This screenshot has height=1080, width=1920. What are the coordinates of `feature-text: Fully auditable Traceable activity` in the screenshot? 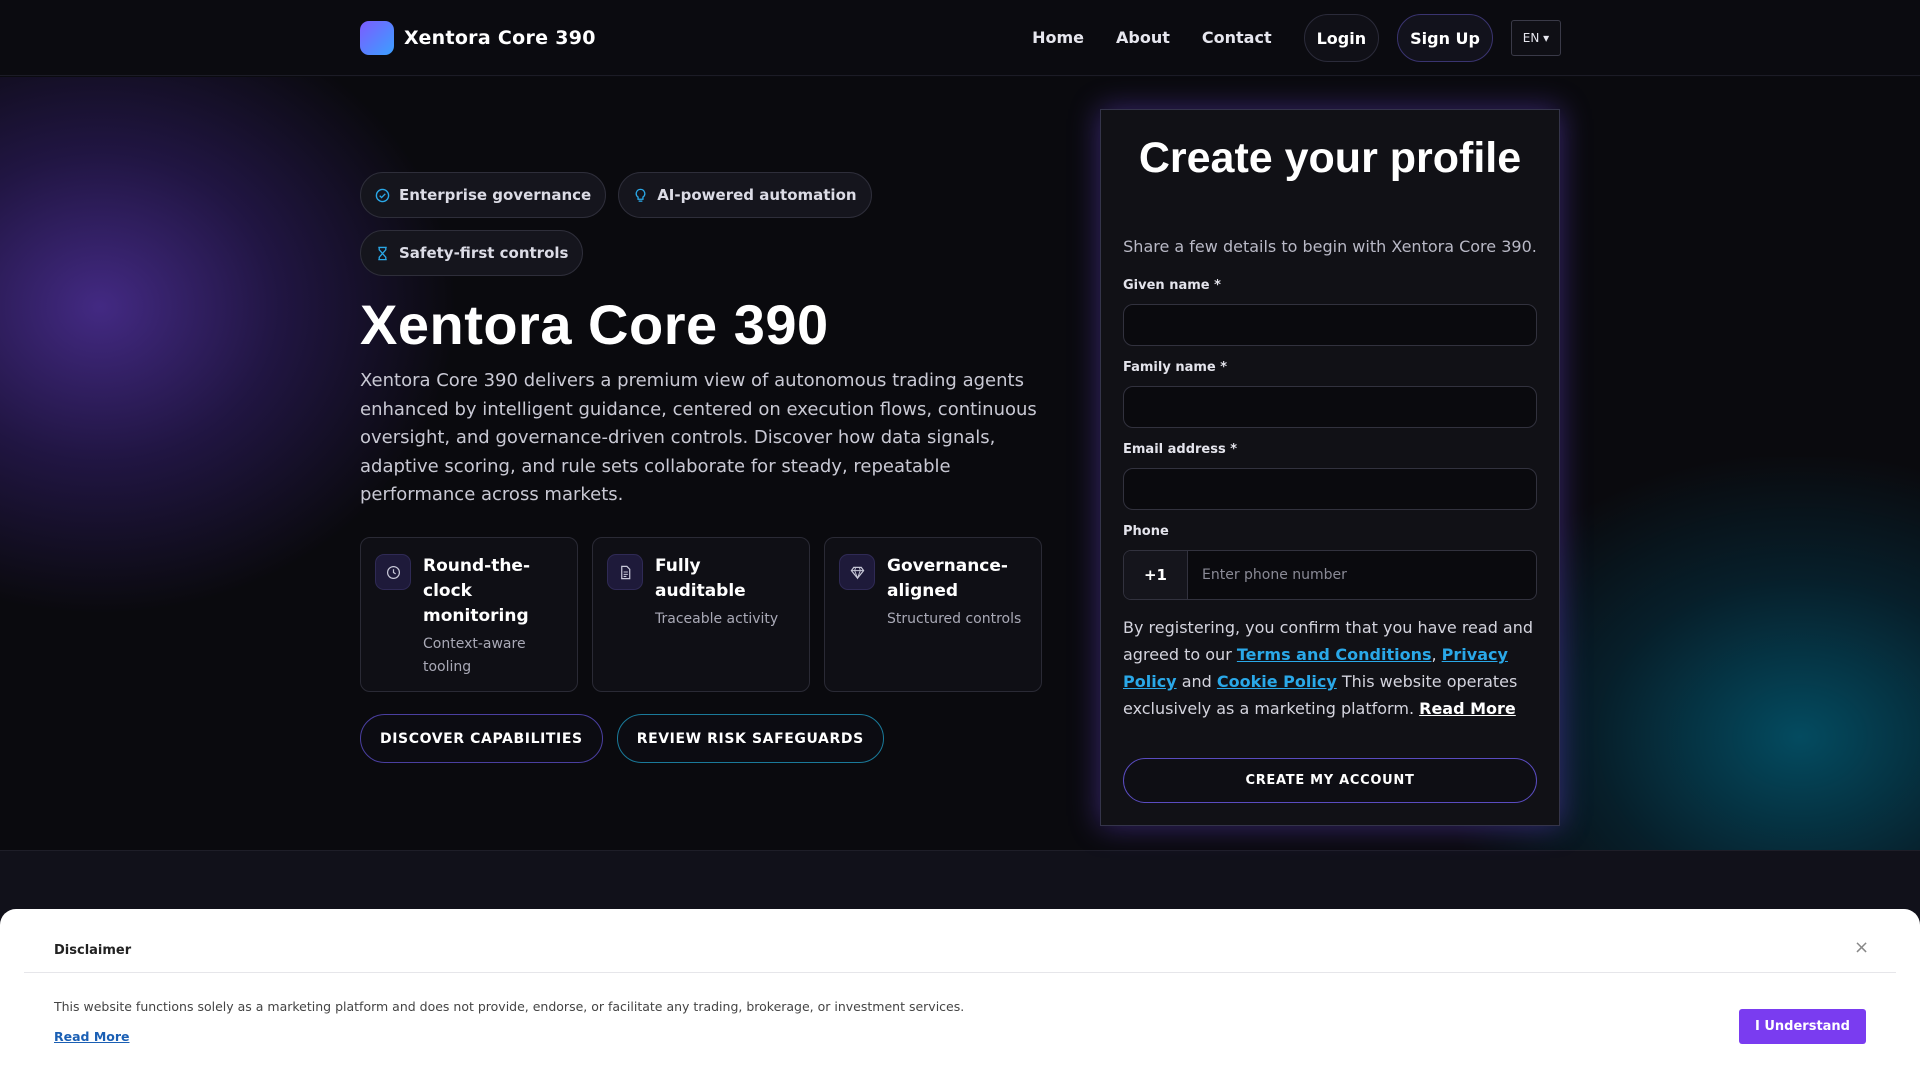 It's located at (725, 614).